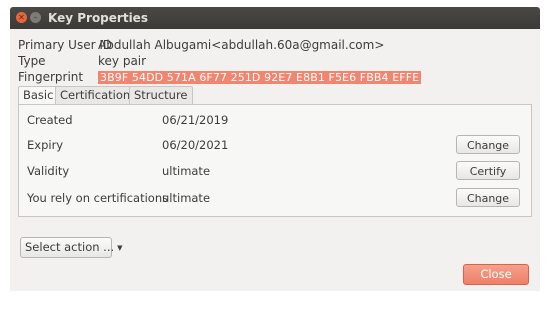 This screenshot has height=311, width=552. I want to click on rely-on-certifications-value: ultimate, so click(186, 198).